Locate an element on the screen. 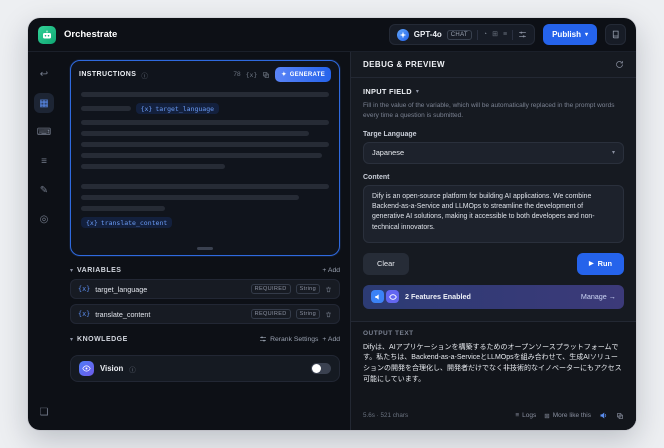 The width and height of the screenshot is (664, 448). logs-button: ≡ Logs is located at coordinates (525, 415).